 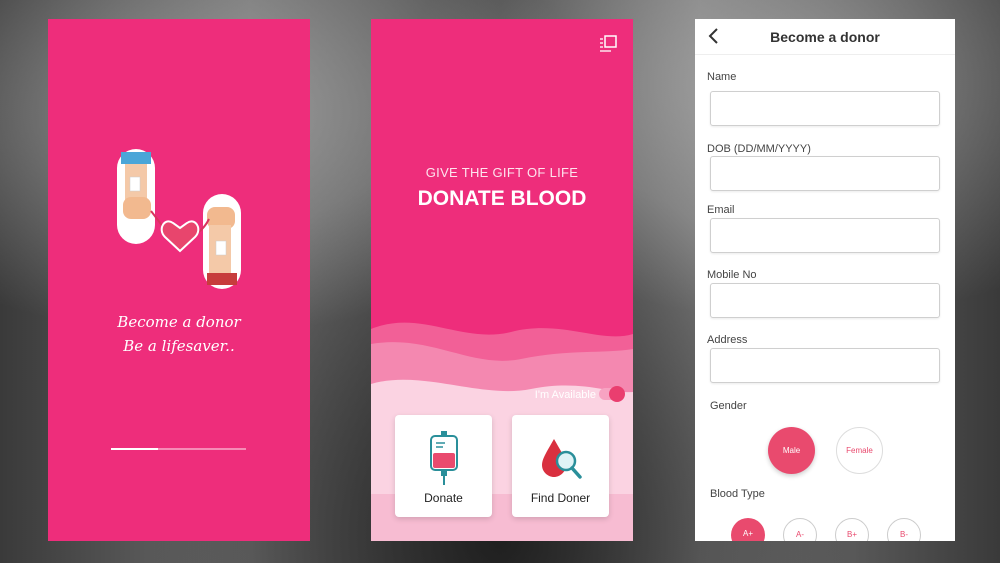 I want to click on blood-type-label: Blood Type, so click(x=737, y=494).